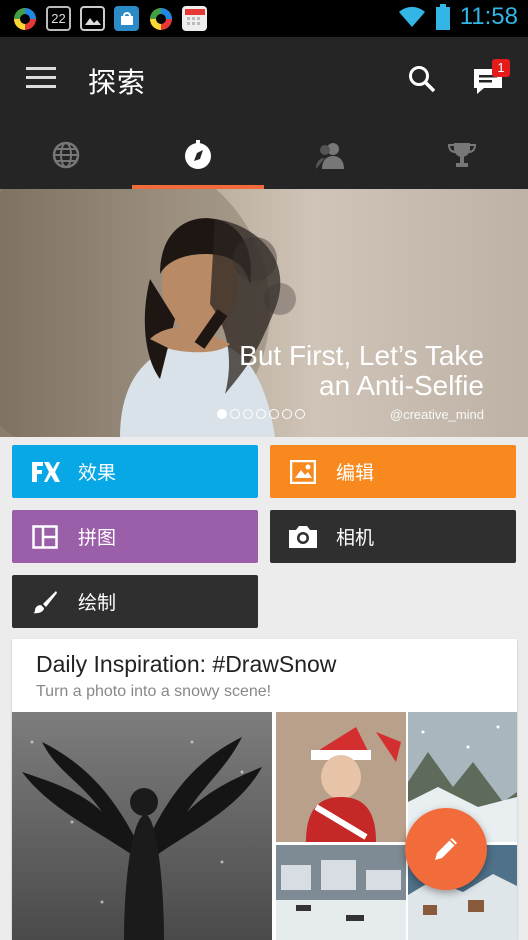 This screenshot has height=940, width=528. What do you see at coordinates (303, 537) in the screenshot?
I see `camera-icon` at bounding box center [303, 537].